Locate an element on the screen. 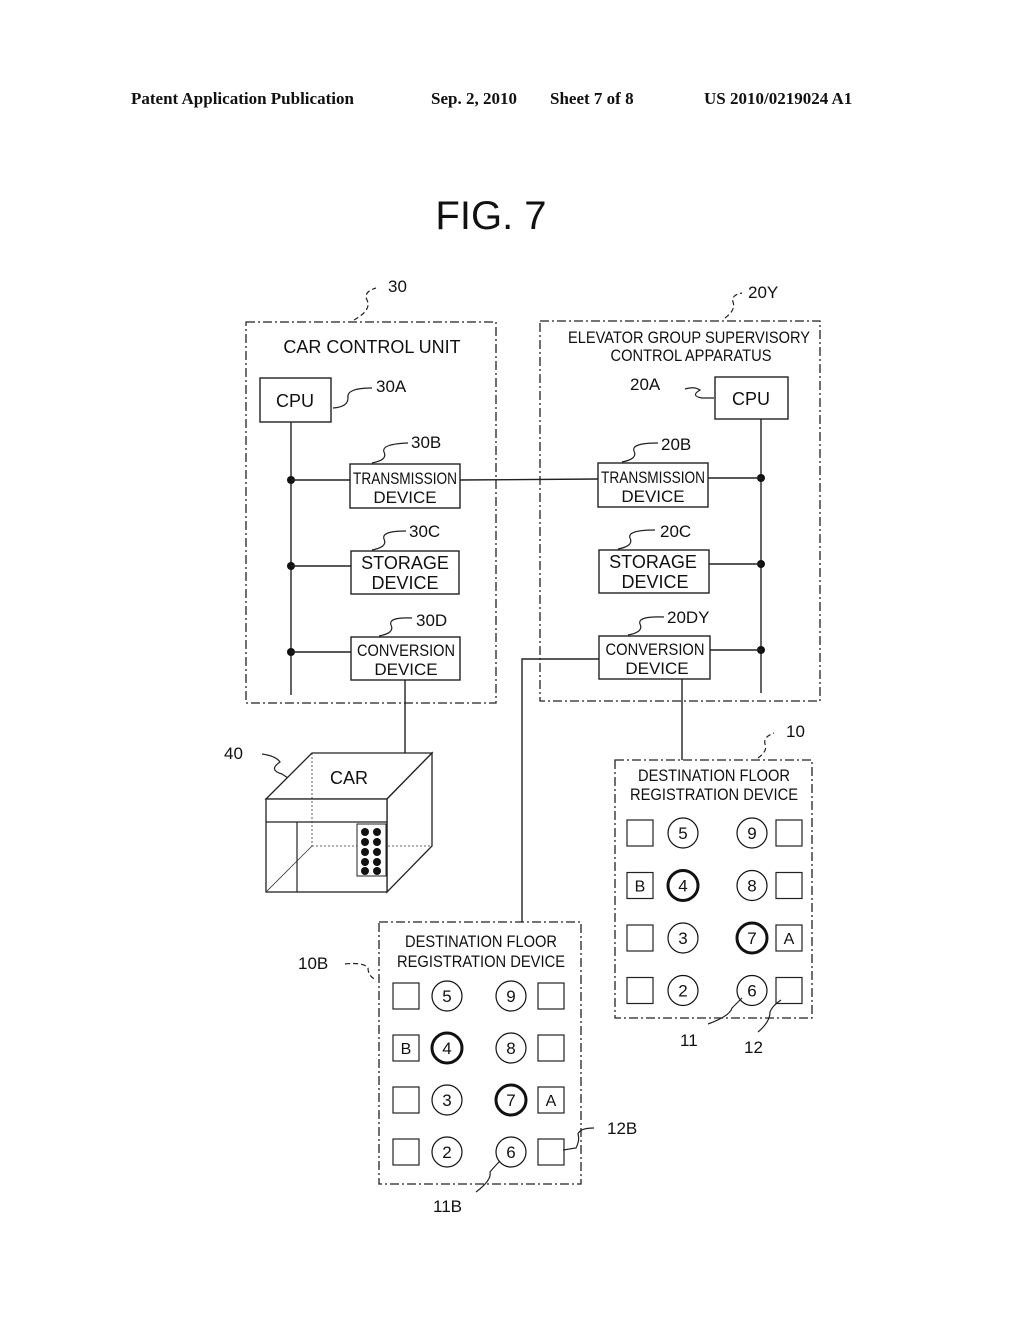 The height and width of the screenshot is (1320, 1024). car-control-unit-title: CAR CONTROL UNIT is located at coordinates (371, 347).